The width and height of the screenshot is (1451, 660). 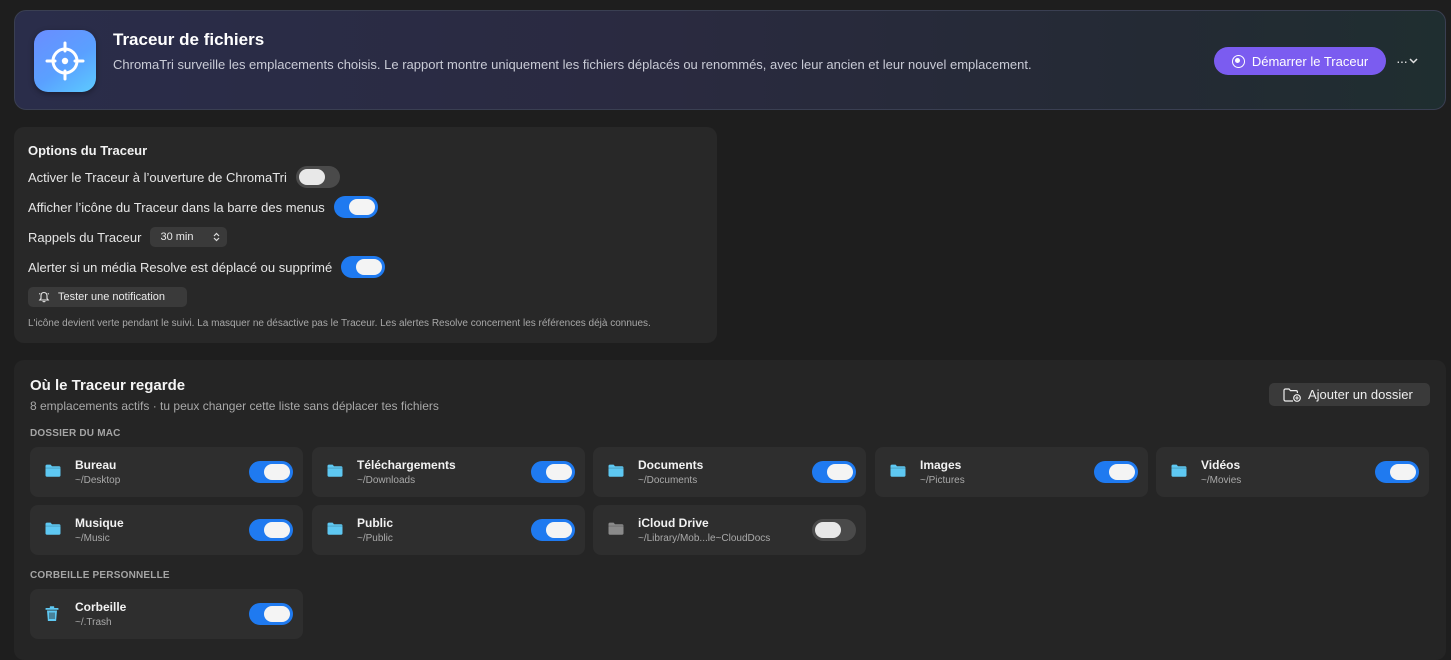 What do you see at coordinates (406, 465) in the screenshot?
I see `location-name: Téléchargements` at bounding box center [406, 465].